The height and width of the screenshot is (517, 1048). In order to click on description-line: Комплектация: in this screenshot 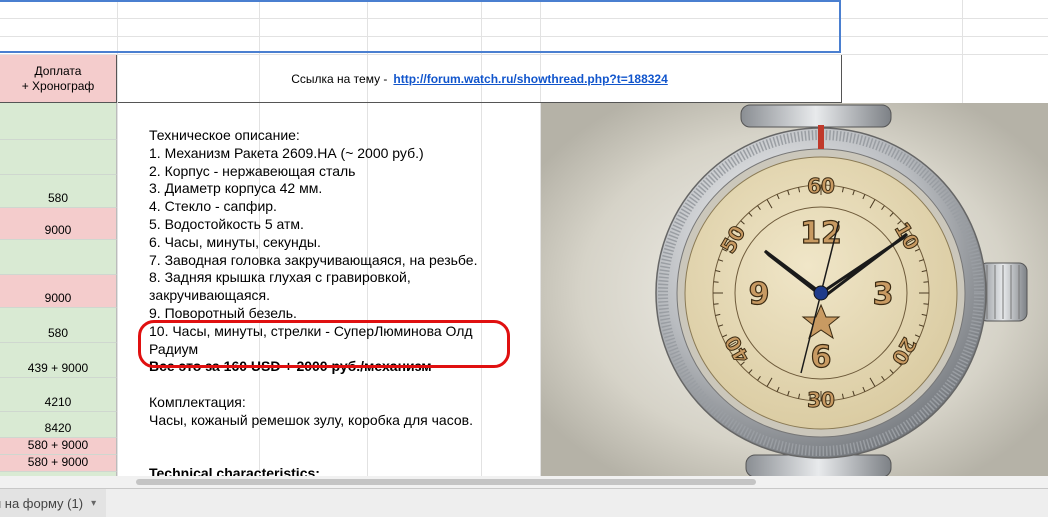, I will do `click(197, 401)`.